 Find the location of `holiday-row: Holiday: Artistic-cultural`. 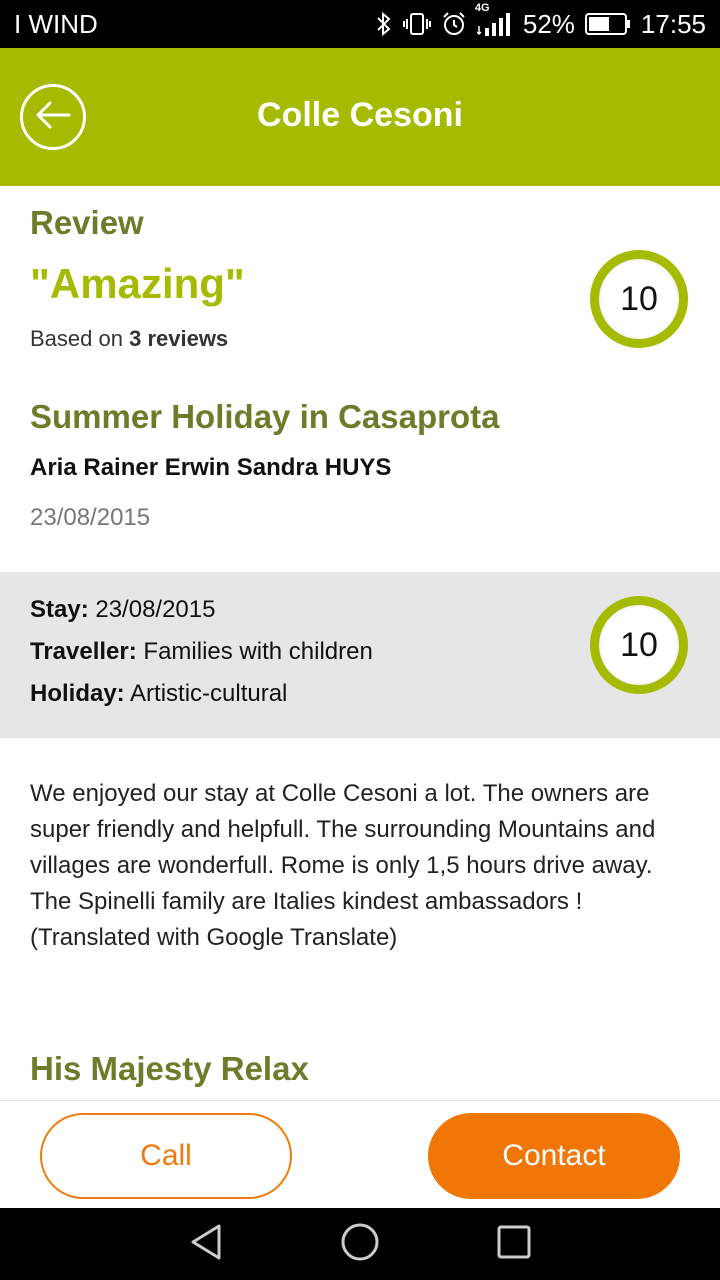

holiday-row: Holiday: Artistic-cultural is located at coordinates (158, 694).